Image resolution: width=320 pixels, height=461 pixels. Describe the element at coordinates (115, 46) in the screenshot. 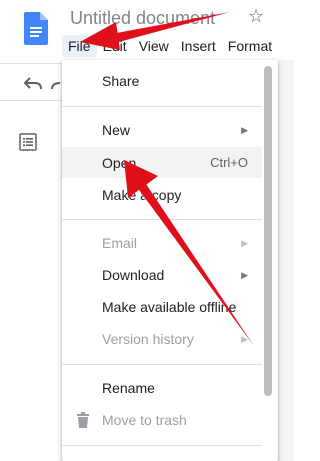

I see `menubar-edit: Edit` at that location.